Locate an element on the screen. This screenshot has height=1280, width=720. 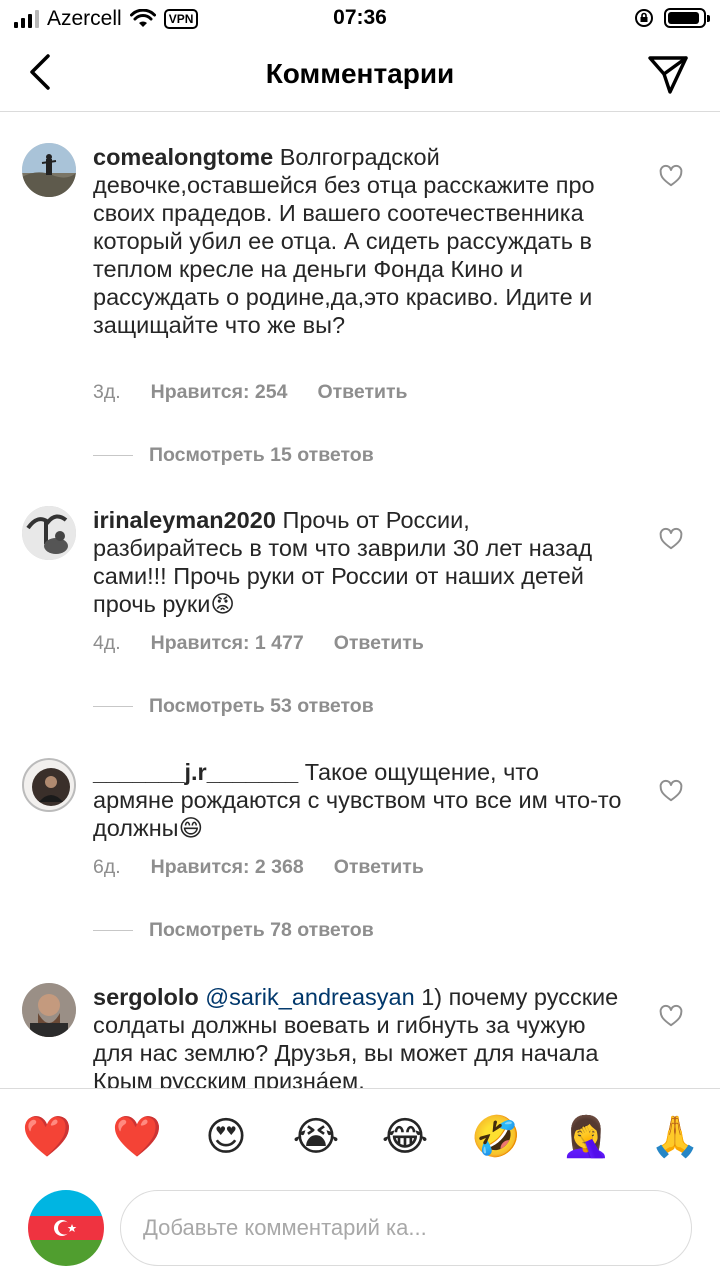
header: Комментарии is located at coordinates (360, 75).